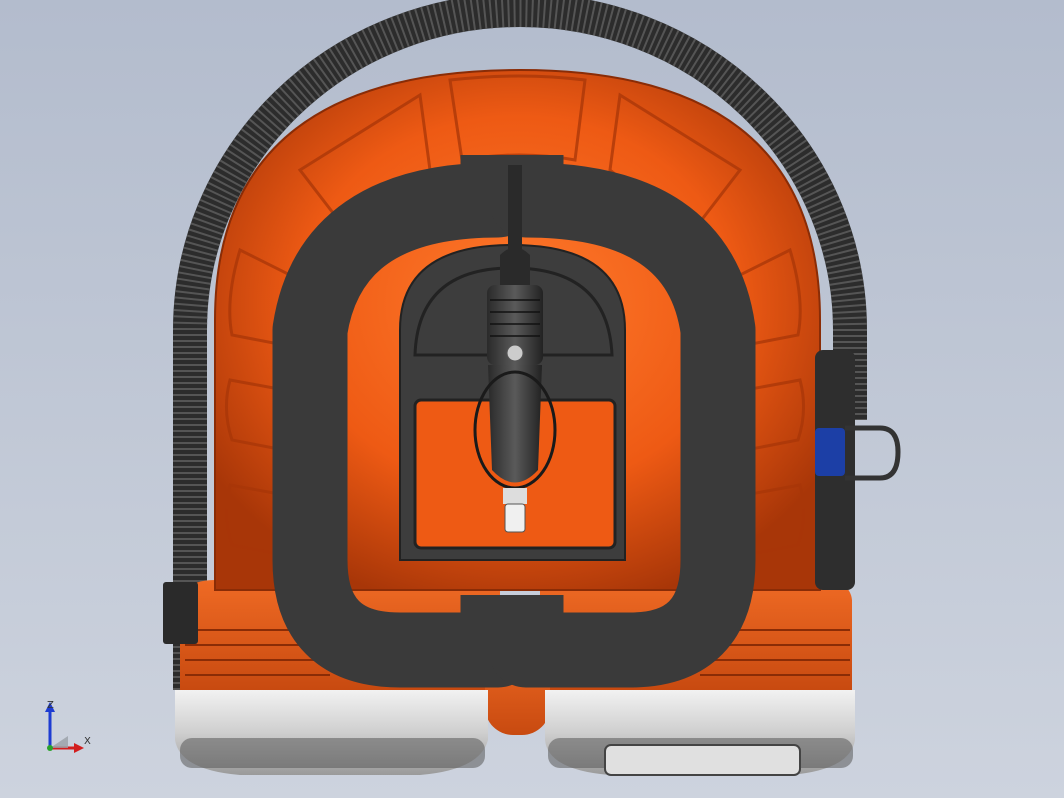  I want to click on plug-led, so click(515, 353).